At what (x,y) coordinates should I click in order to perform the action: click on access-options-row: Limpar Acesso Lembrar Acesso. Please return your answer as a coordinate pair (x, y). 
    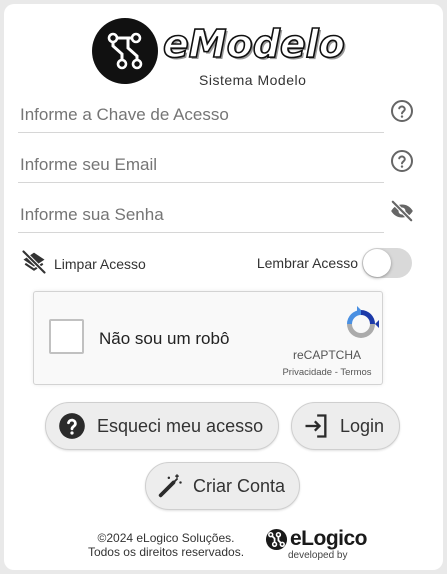
    Looking at the image, I should click on (216, 263).